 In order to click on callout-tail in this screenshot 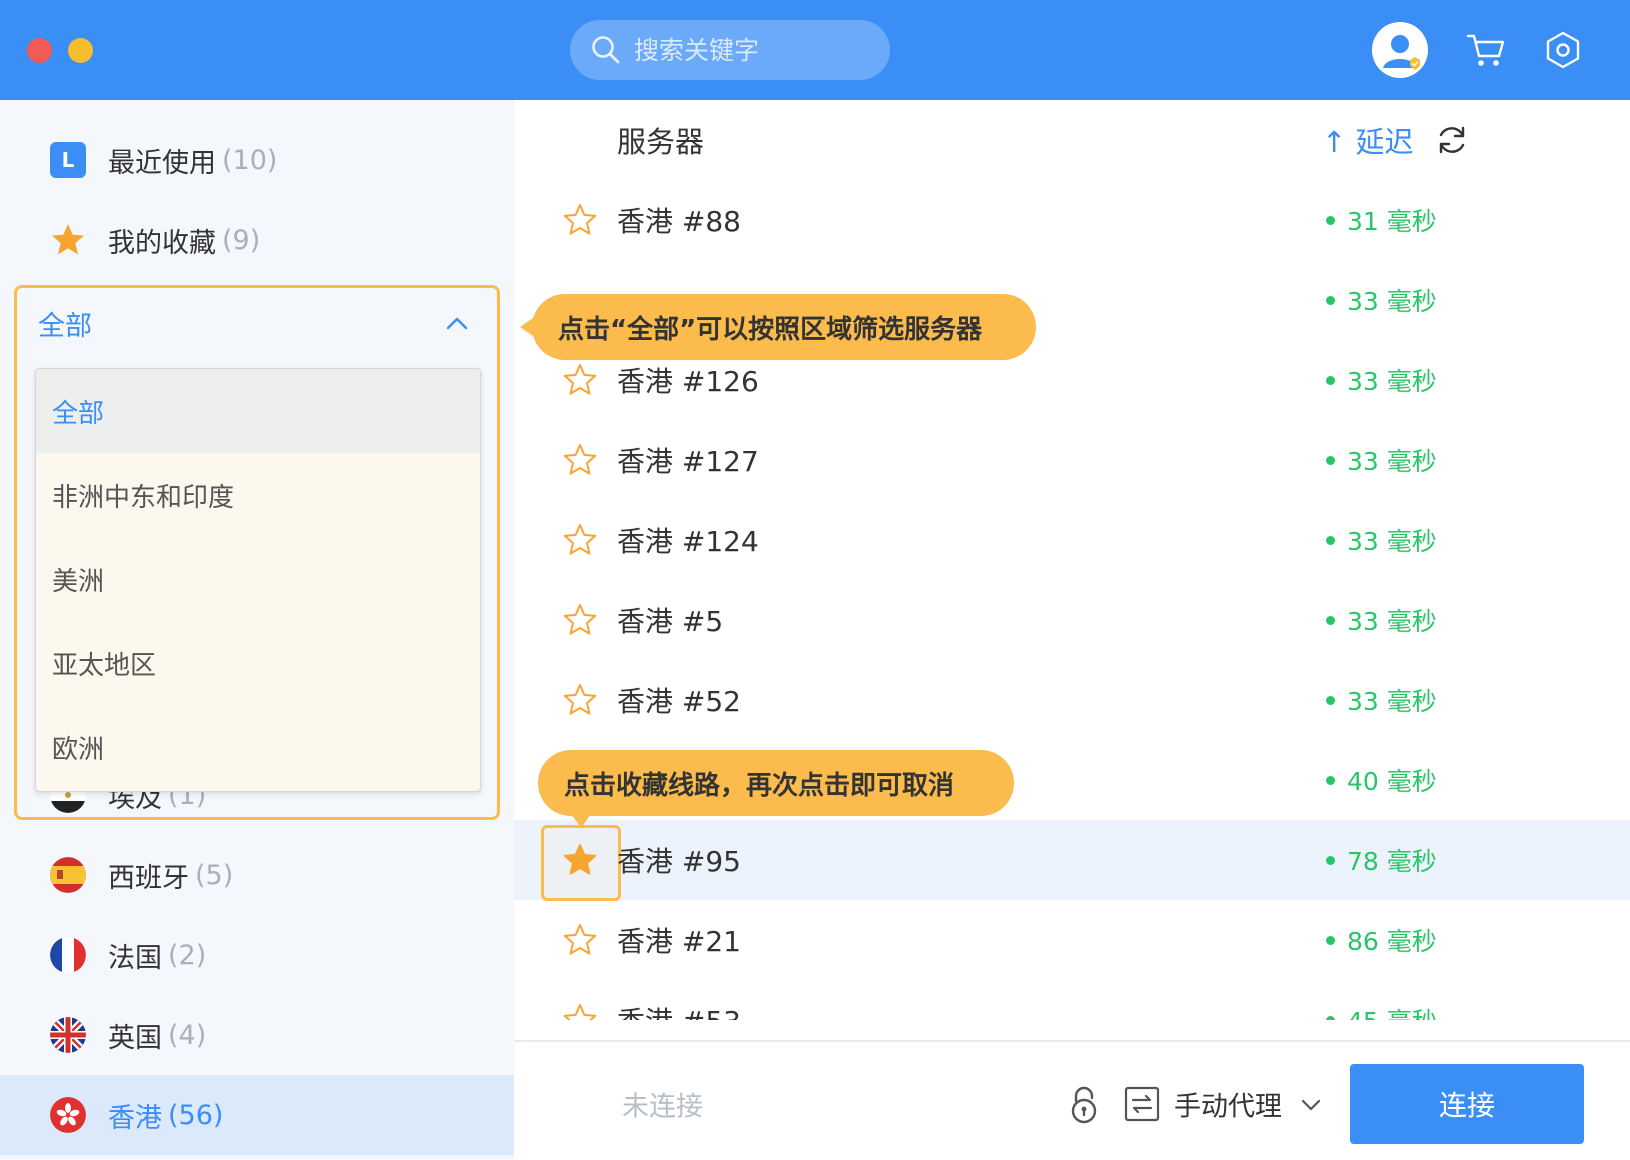, I will do `click(581, 821)`.